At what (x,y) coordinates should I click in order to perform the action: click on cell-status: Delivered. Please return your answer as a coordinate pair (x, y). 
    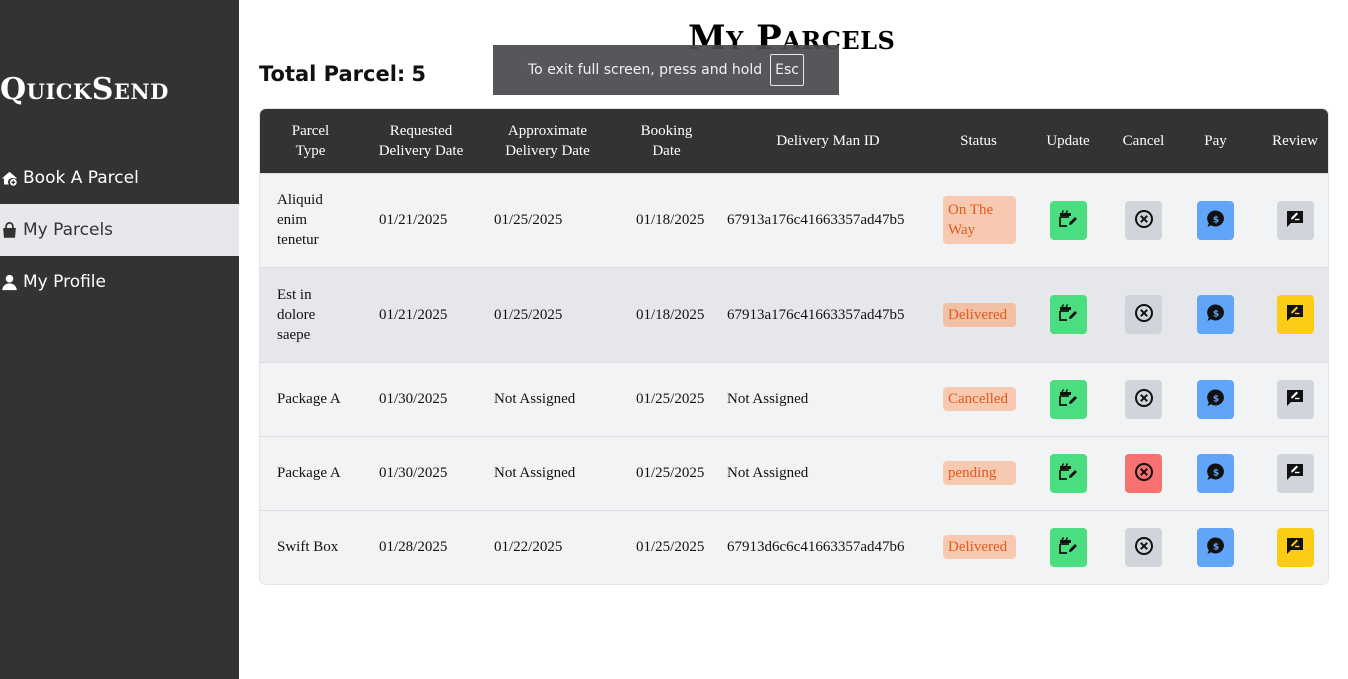
    Looking at the image, I should click on (978, 547).